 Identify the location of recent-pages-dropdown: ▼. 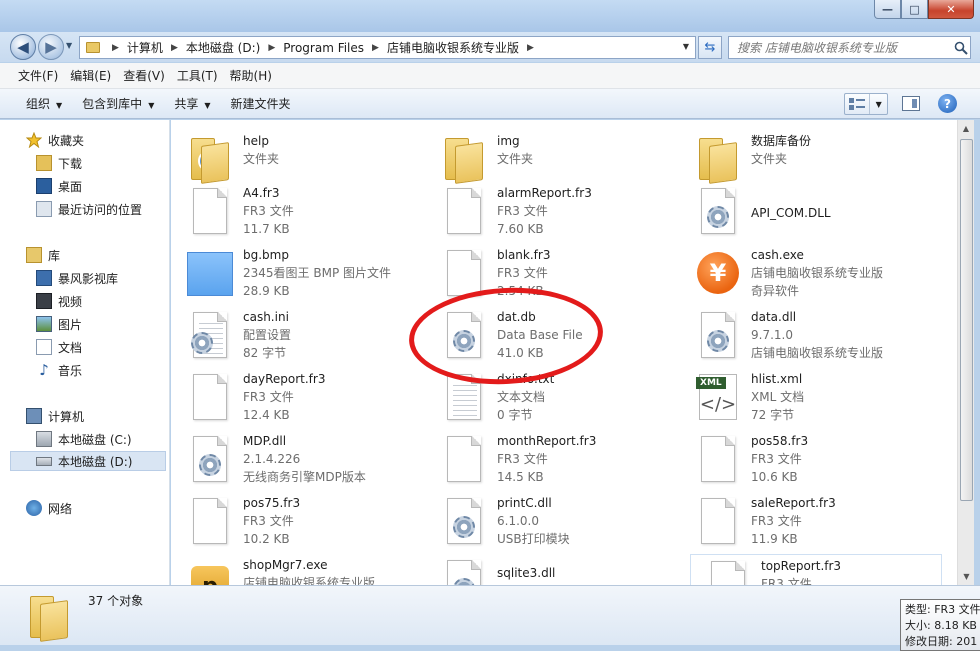
(69, 45).